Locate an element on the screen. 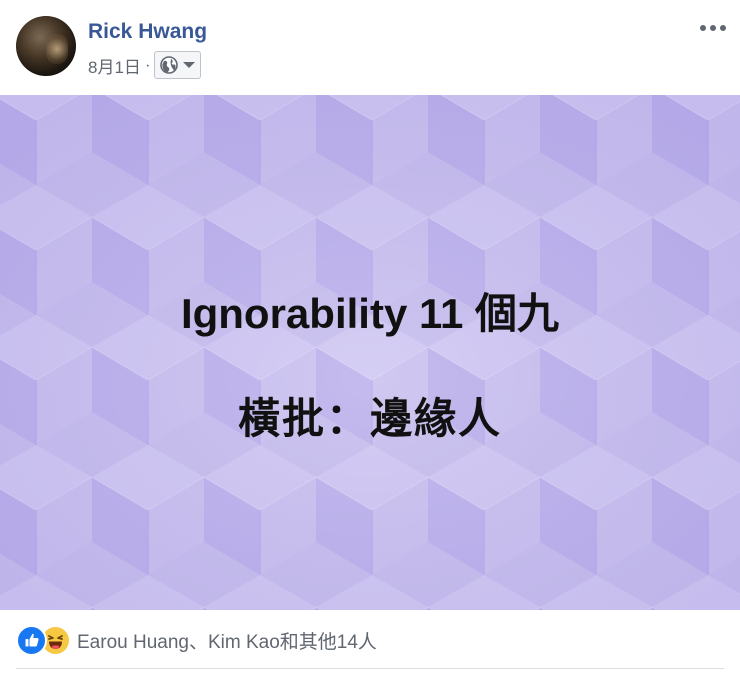 This screenshot has height=674, width=740. author-name: Rick Hwang is located at coordinates (147, 32).